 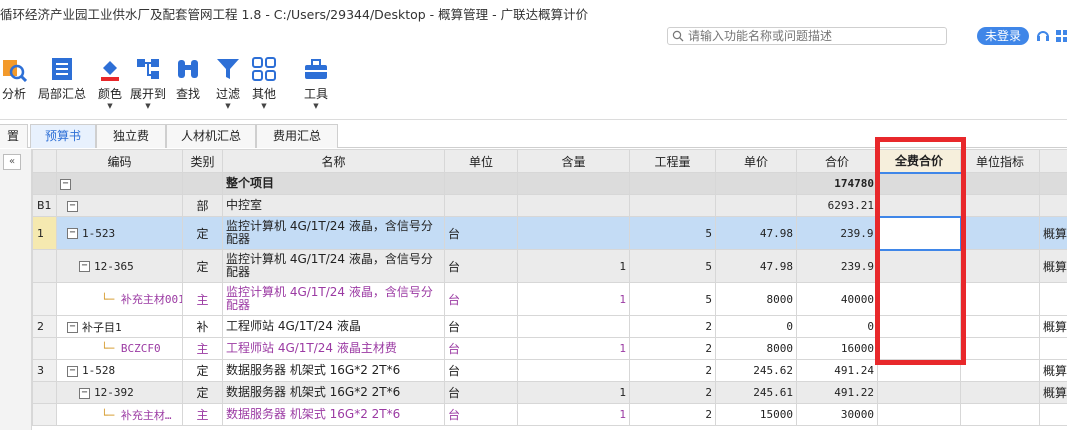 I want to click on code-cell: └─ 补充主材001, so click(x=119, y=299).